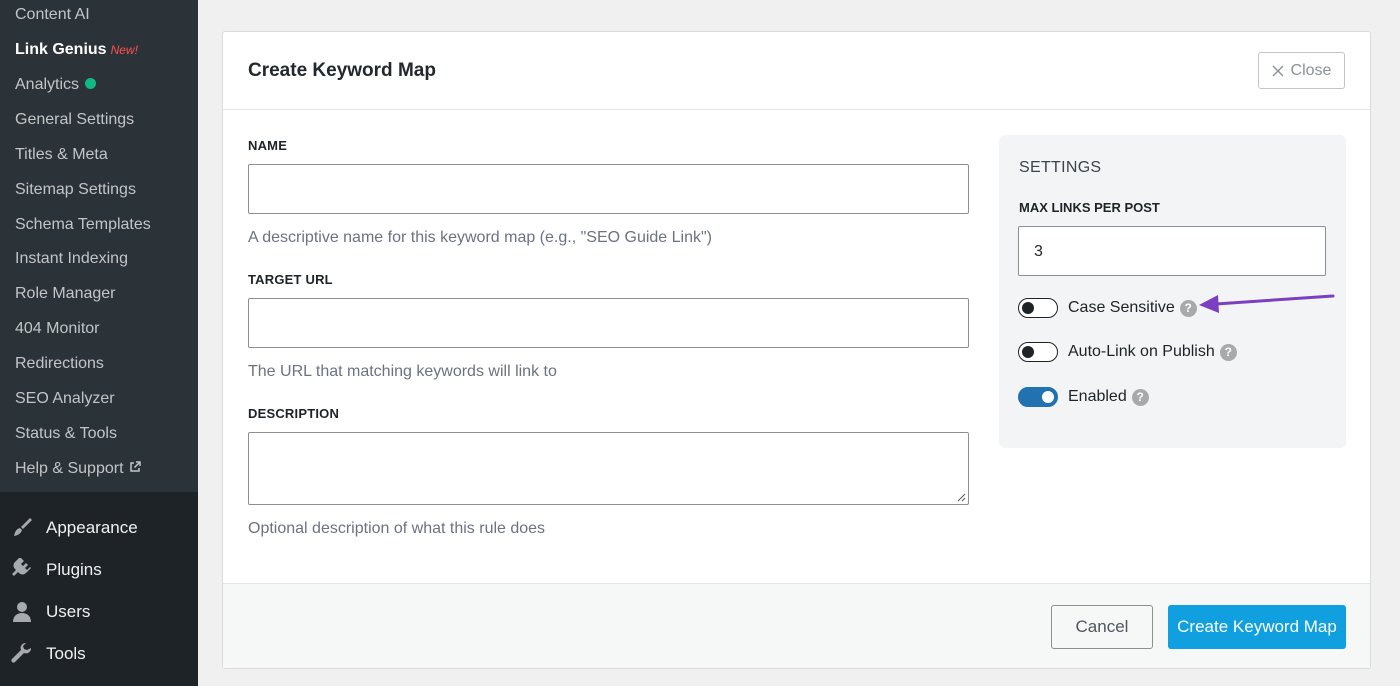 The width and height of the screenshot is (1400, 686). I want to click on submenu-item-label: Sitemap Settings, so click(75, 189).